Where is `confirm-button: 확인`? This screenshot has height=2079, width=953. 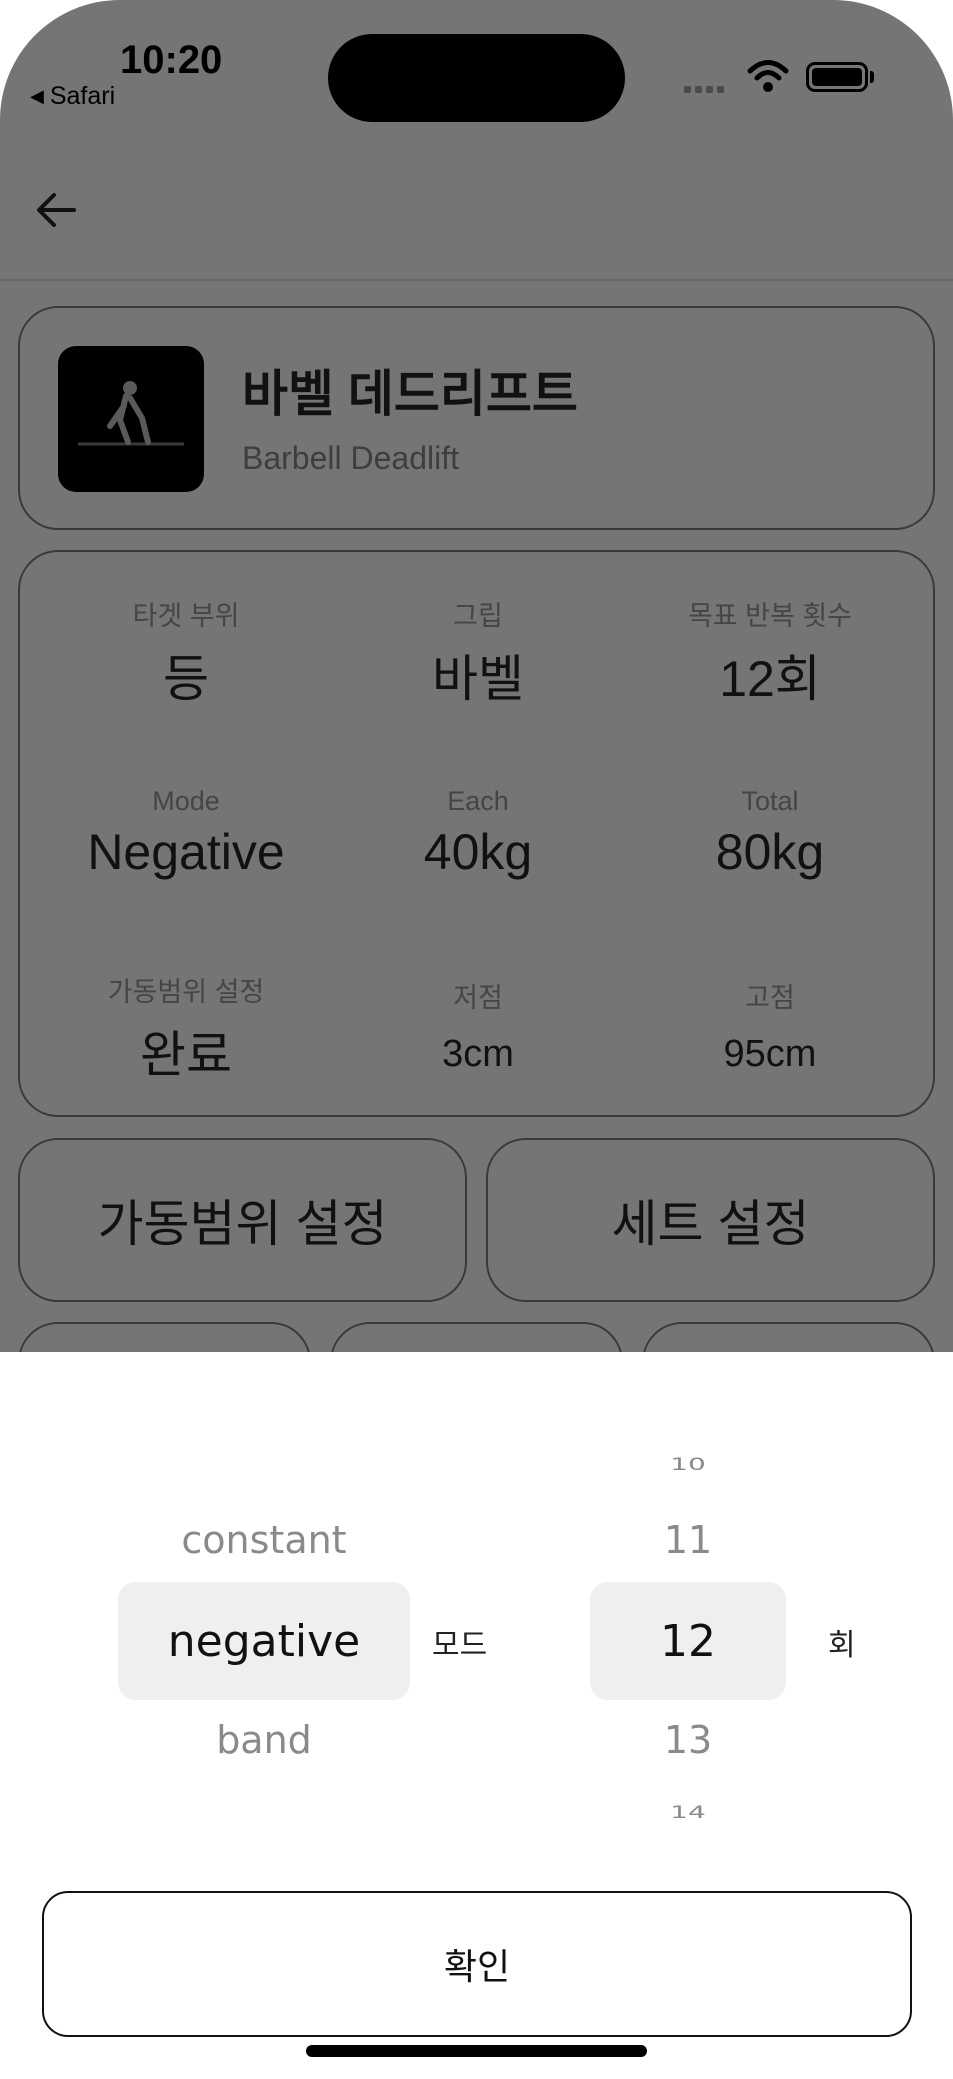
confirm-button: 확인 is located at coordinates (477, 1964).